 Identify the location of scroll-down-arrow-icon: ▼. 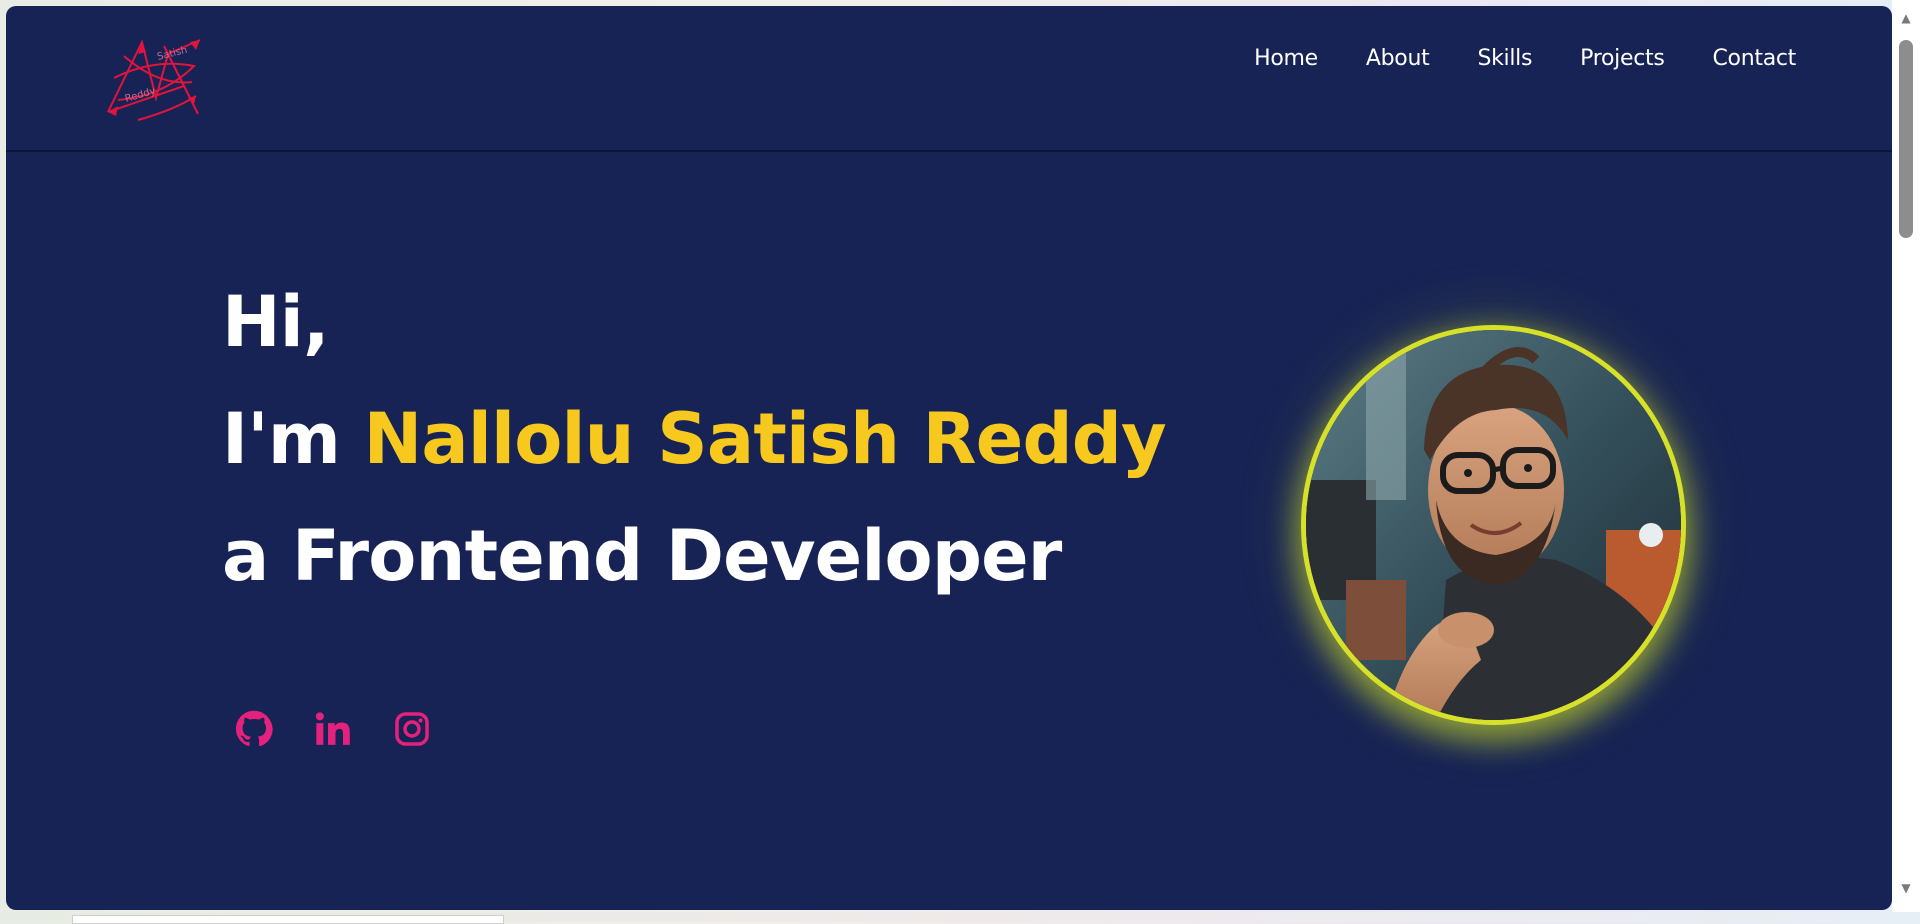
(1906, 888).